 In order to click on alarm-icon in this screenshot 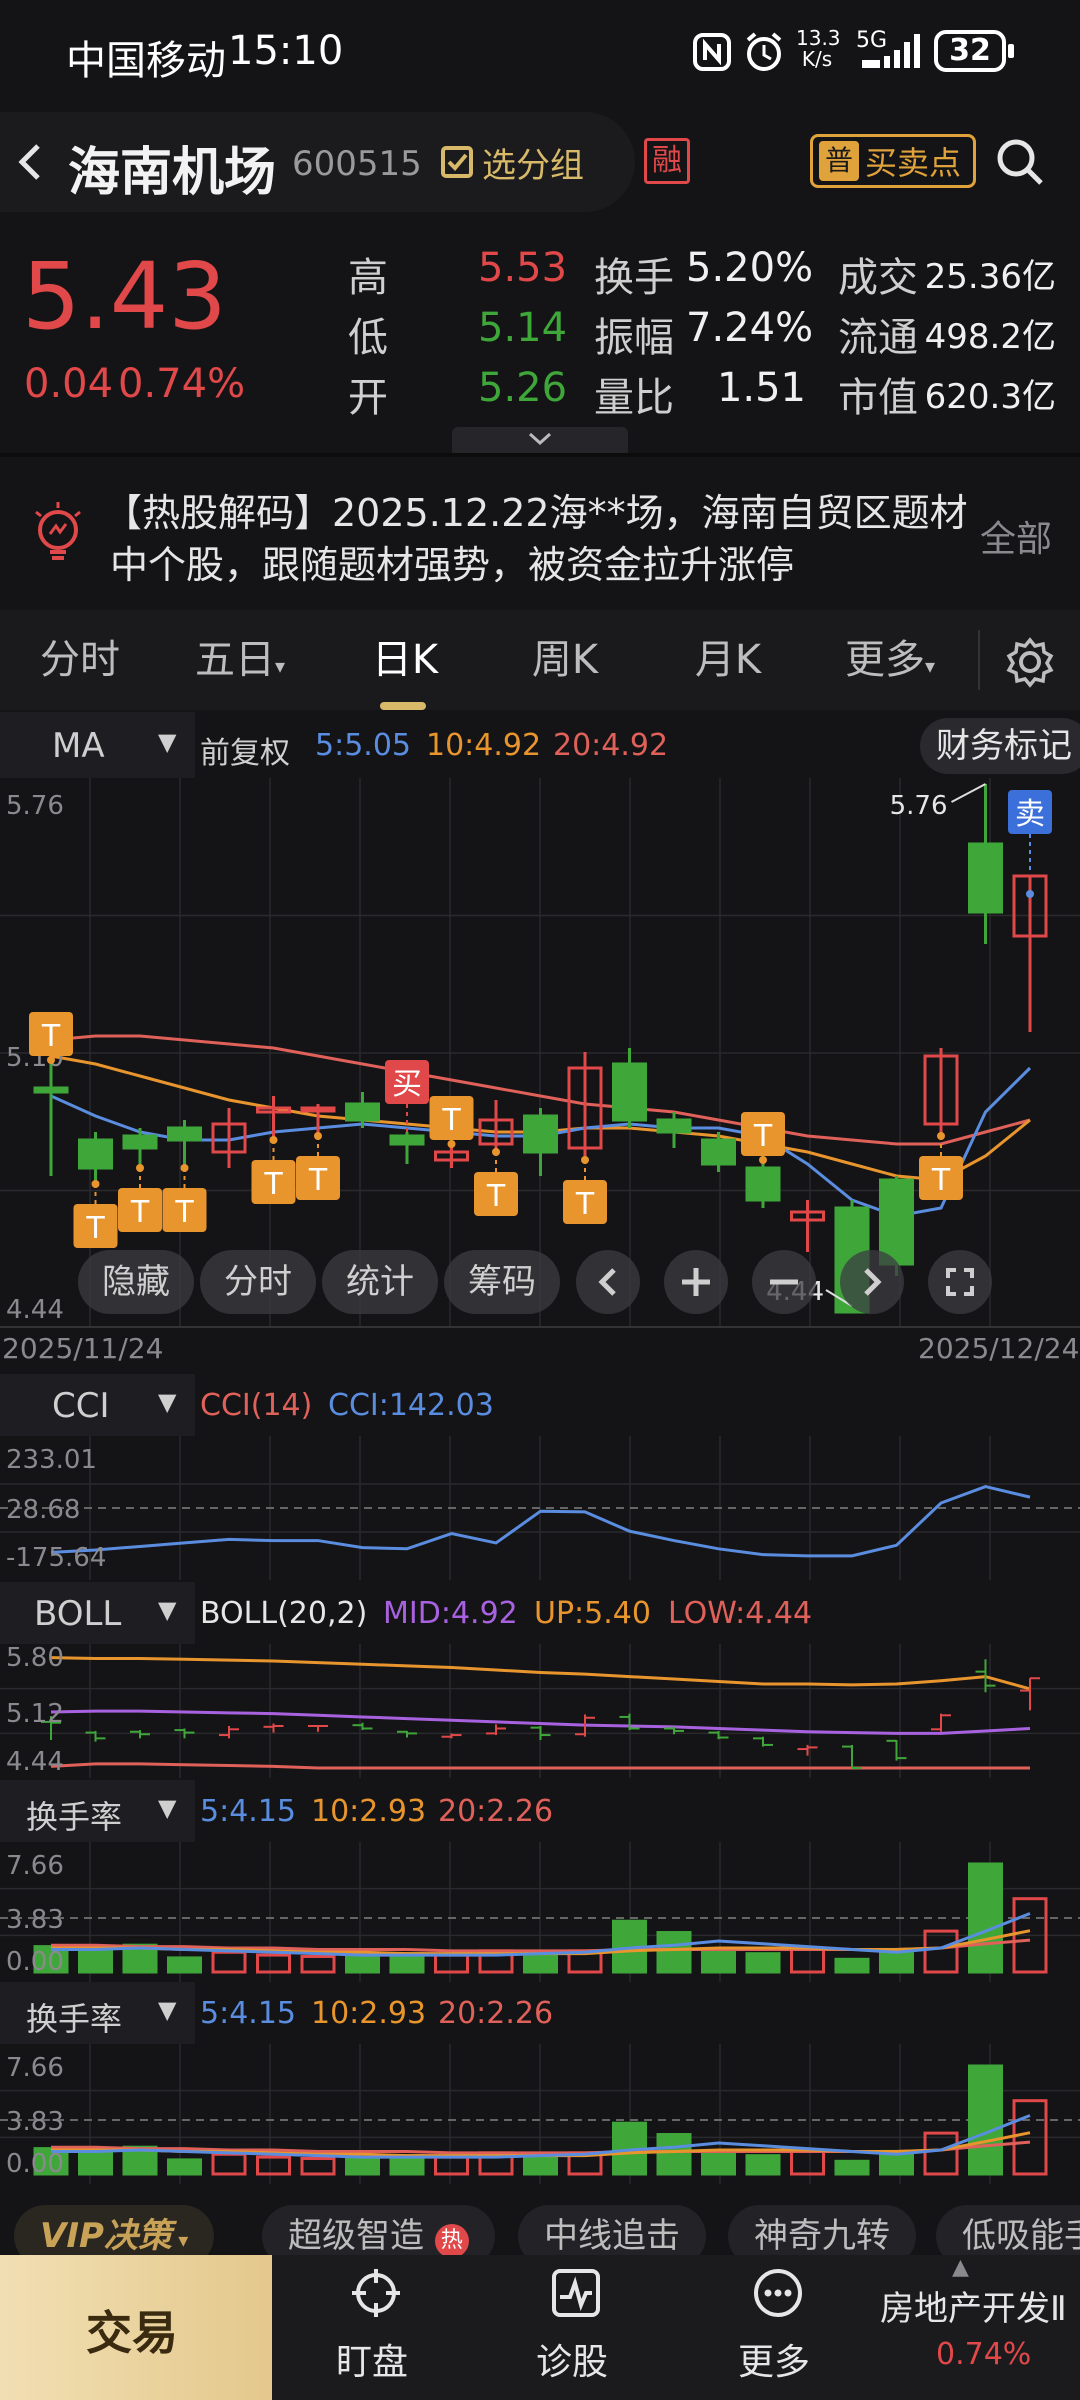, I will do `click(764, 51)`.